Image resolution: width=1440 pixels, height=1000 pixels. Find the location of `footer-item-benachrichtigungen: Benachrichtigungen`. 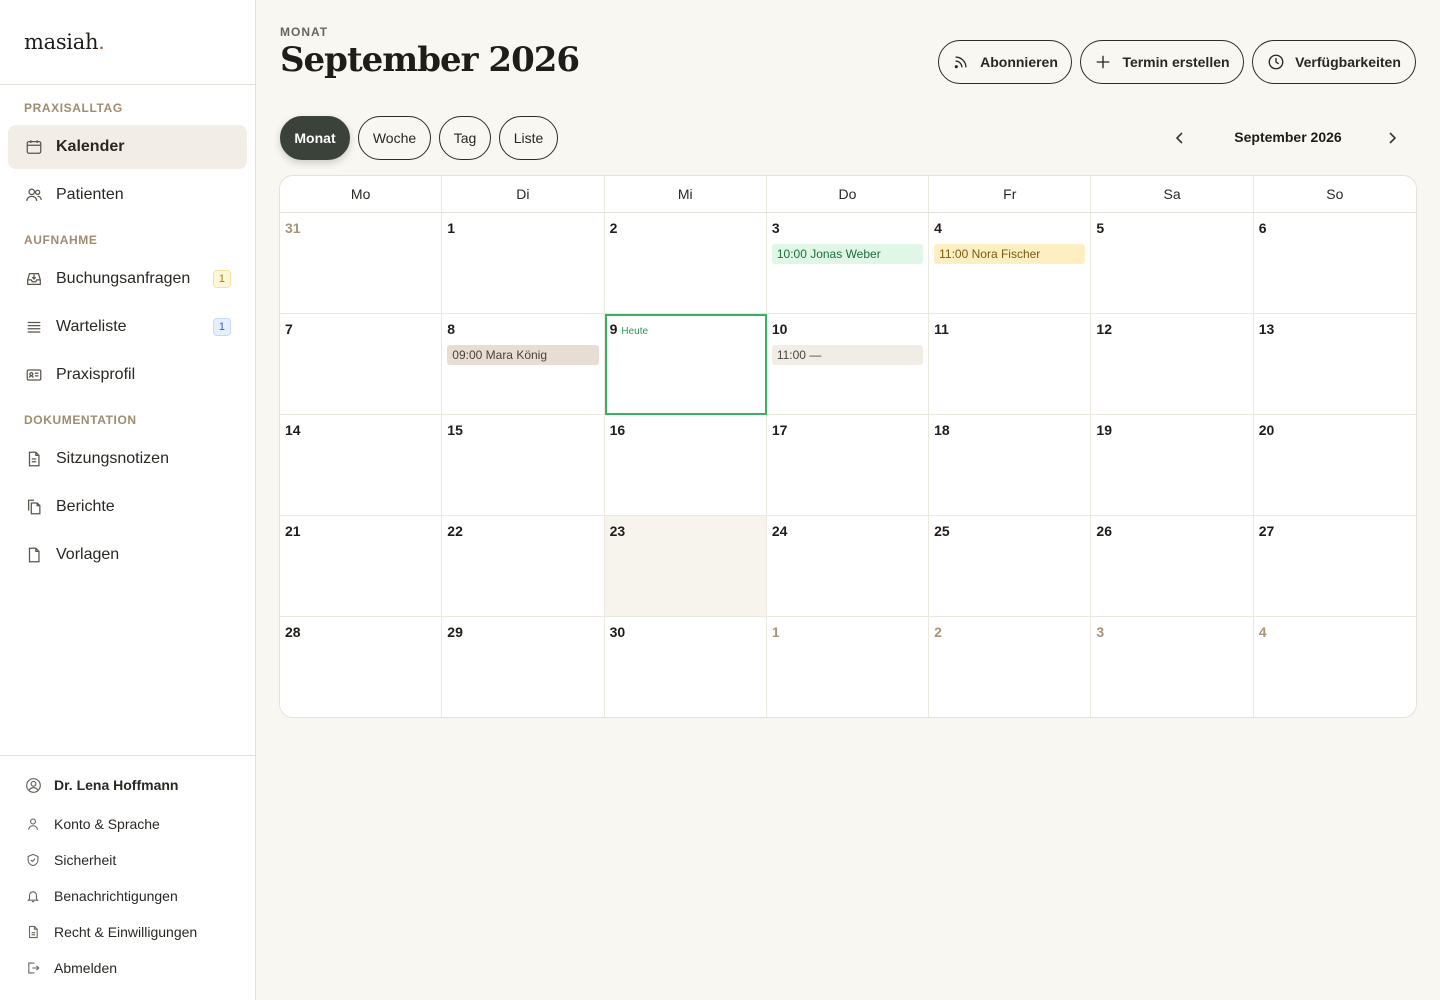

footer-item-benachrichtigungen: Benachrichtigungen is located at coordinates (101, 896).